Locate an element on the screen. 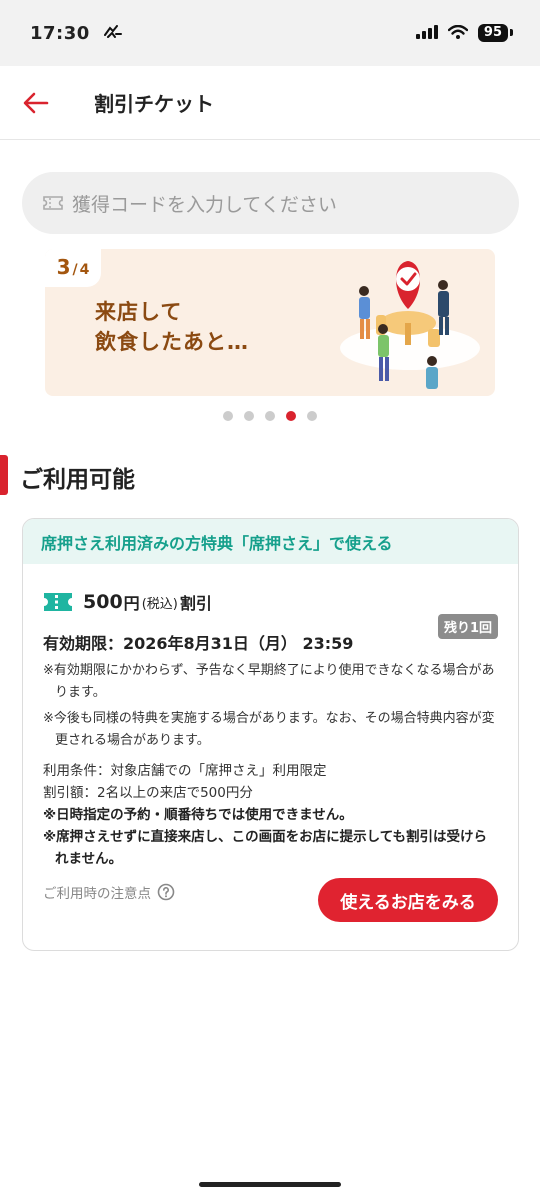 The image size is (540, 1200). coupon-note: ※有効期限にかかわらず、予告なく早期終了により使用できなくなる場合があります。 is located at coordinates (269, 681).